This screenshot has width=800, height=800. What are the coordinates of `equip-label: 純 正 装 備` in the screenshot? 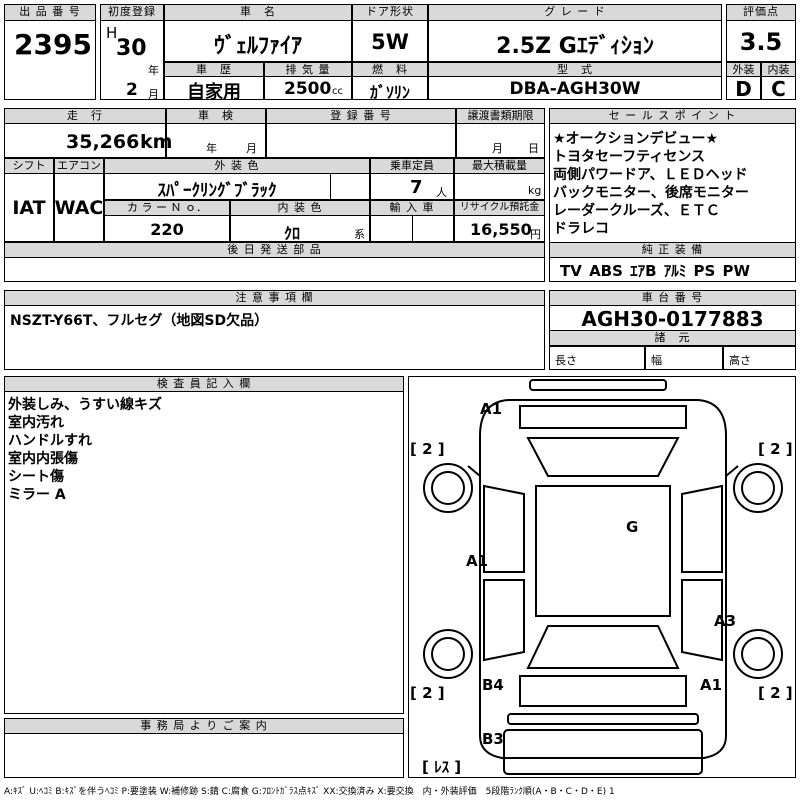 It's located at (672, 250).